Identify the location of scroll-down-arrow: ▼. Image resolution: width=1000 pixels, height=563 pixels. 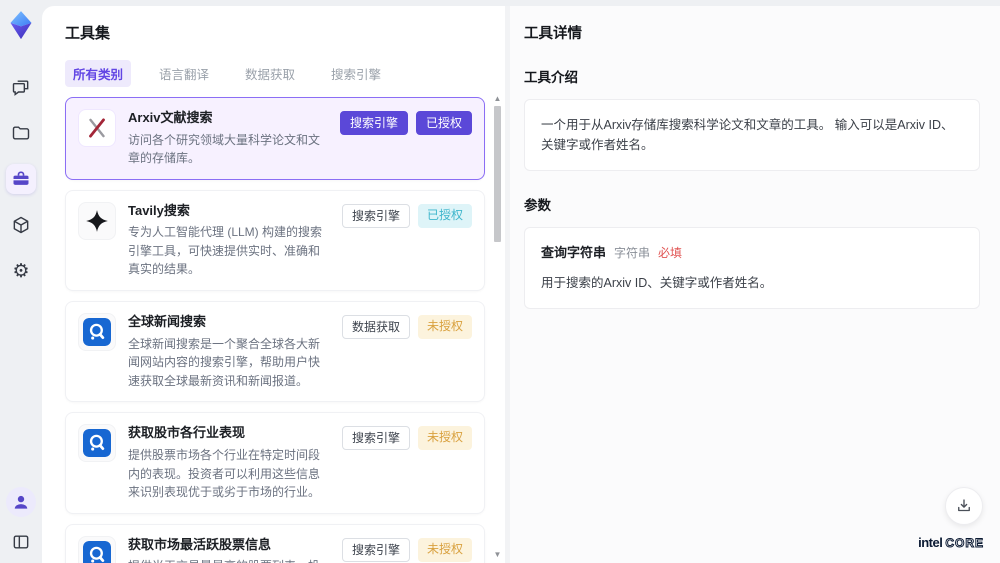
(497, 554).